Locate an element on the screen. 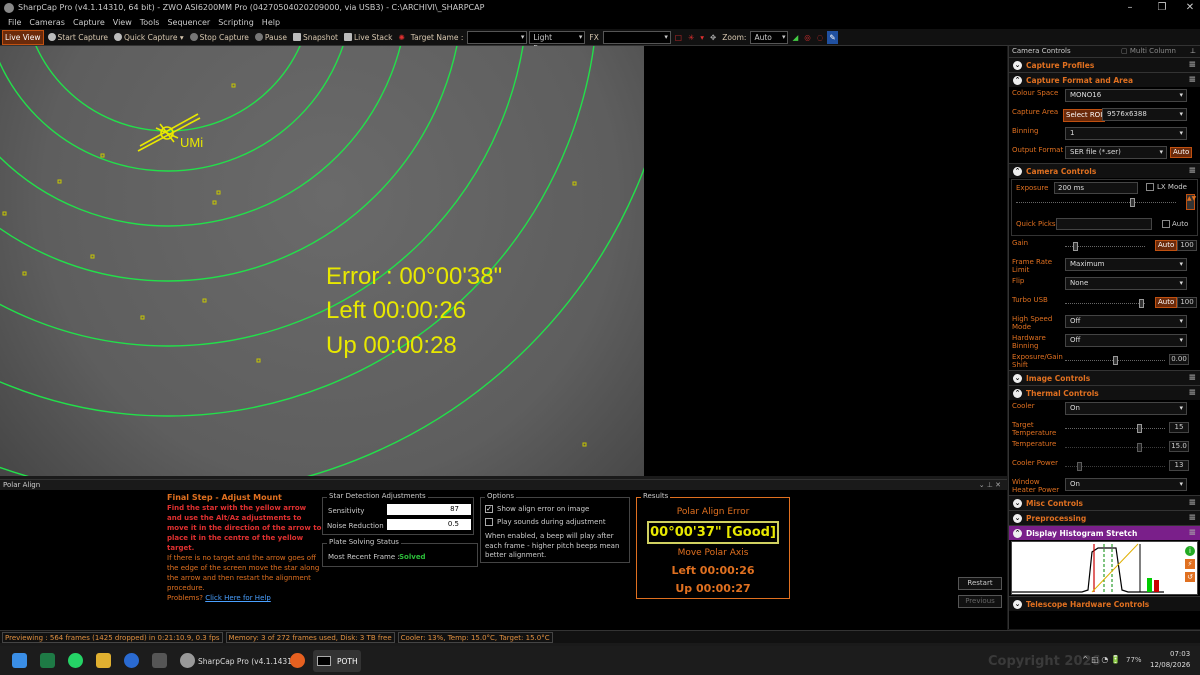 The width and height of the screenshot is (1200, 675). stop-capture-button: Stop Capture is located at coordinates (219, 37).